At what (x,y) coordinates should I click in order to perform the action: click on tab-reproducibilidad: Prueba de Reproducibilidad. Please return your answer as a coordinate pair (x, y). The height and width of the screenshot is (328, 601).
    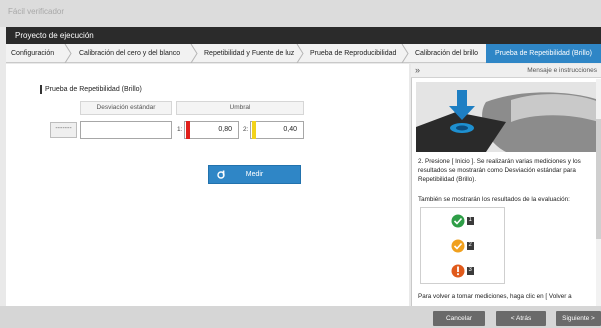
    Looking at the image, I should click on (353, 53).